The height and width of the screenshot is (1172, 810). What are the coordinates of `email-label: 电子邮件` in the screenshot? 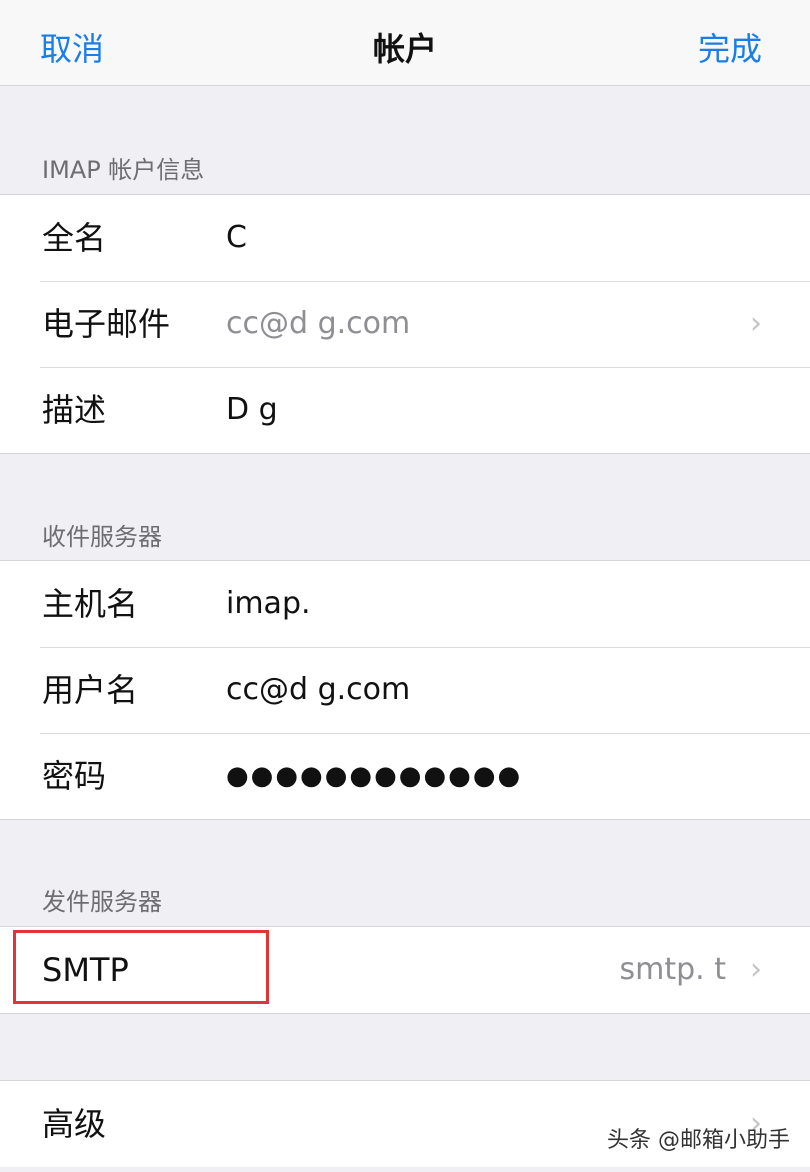 It's located at (106, 324).